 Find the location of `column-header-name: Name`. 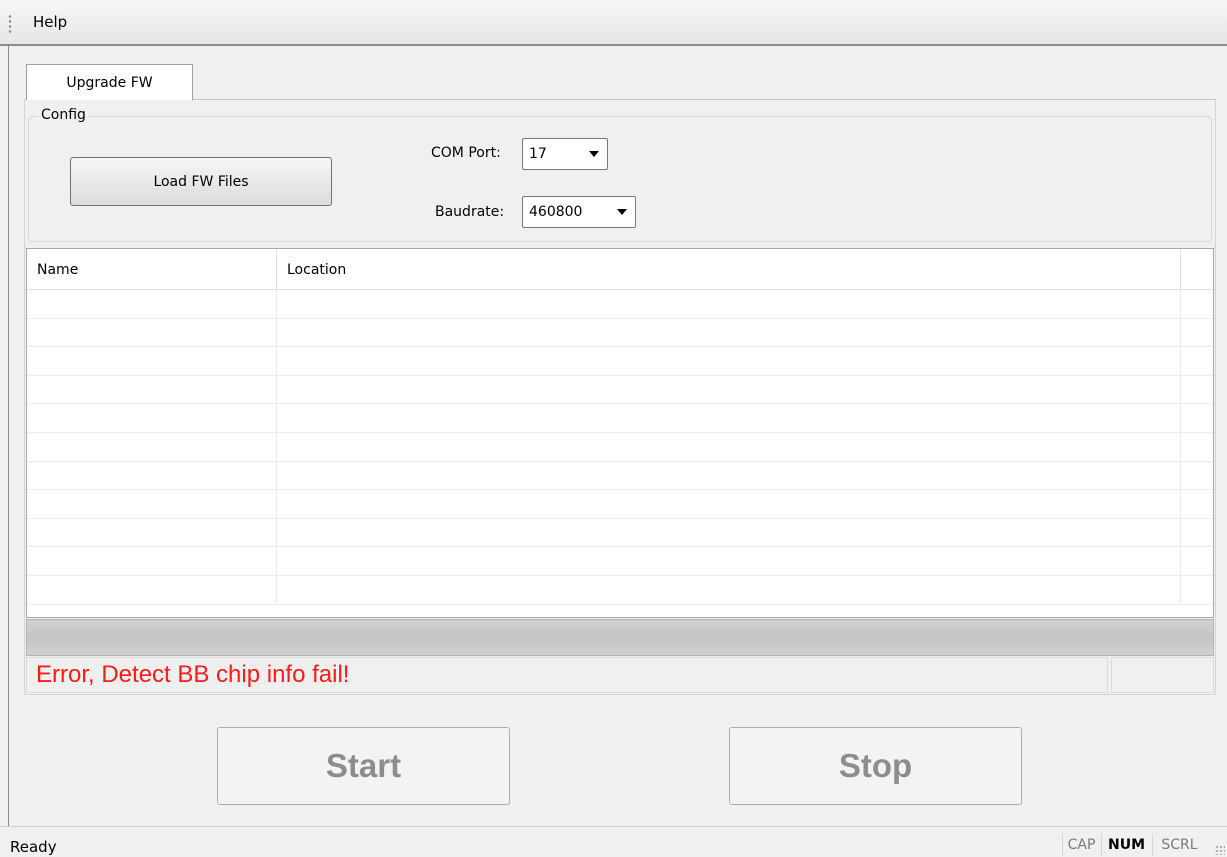

column-header-name: Name is located at coordinates (152, 269).